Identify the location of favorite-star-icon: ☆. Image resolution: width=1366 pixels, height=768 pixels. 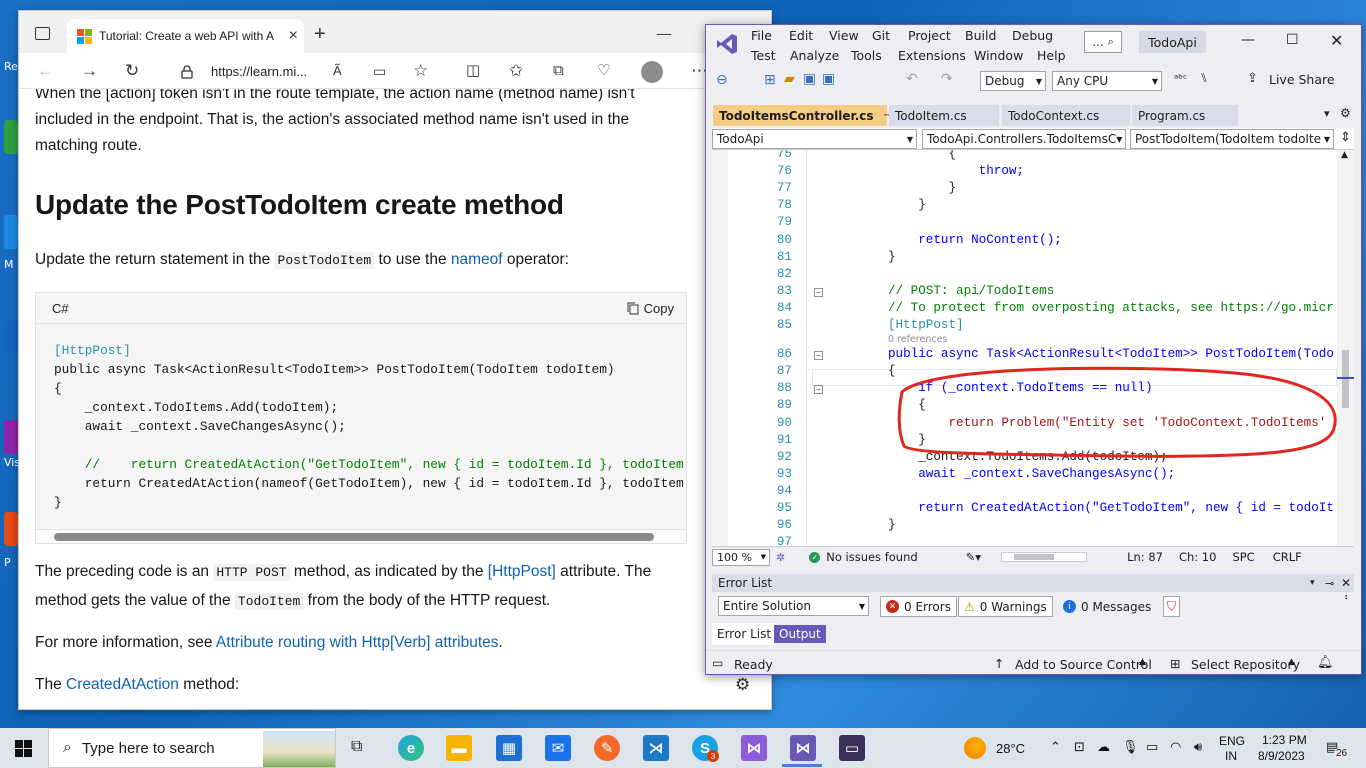
(420, 71).